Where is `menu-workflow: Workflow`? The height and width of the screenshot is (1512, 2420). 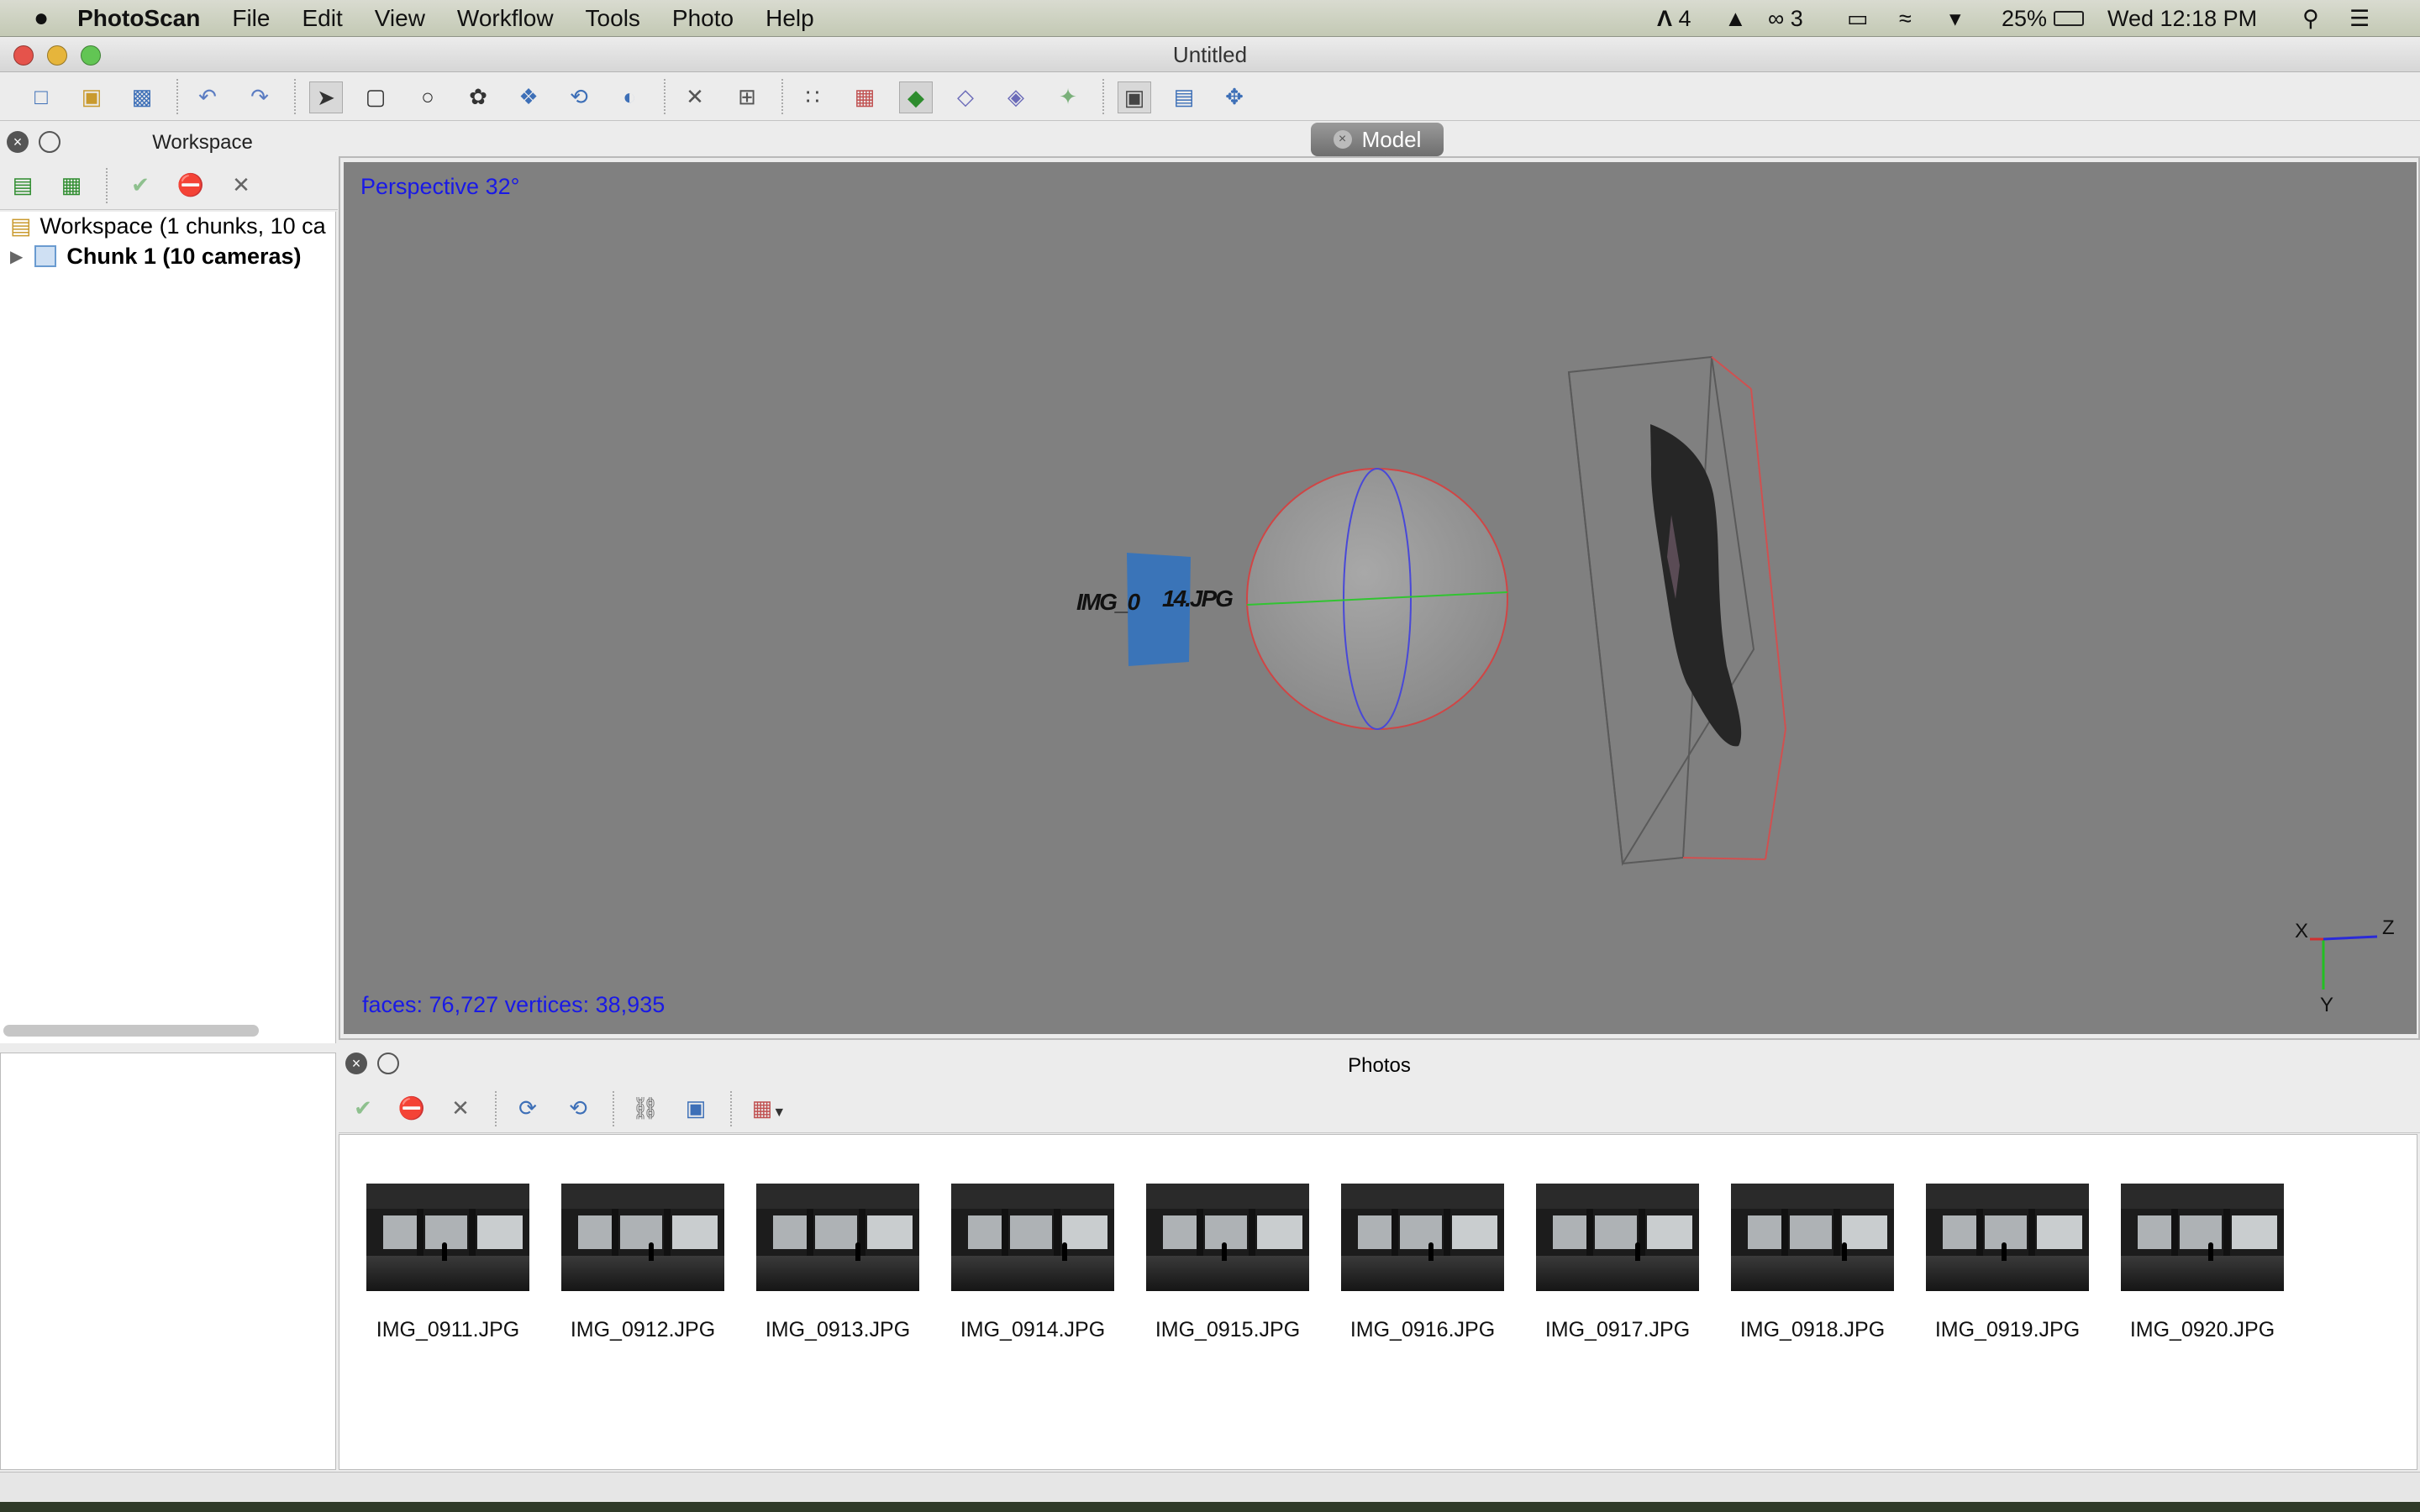
menu-workflow: Workflow is located at coordinates (506, 18).